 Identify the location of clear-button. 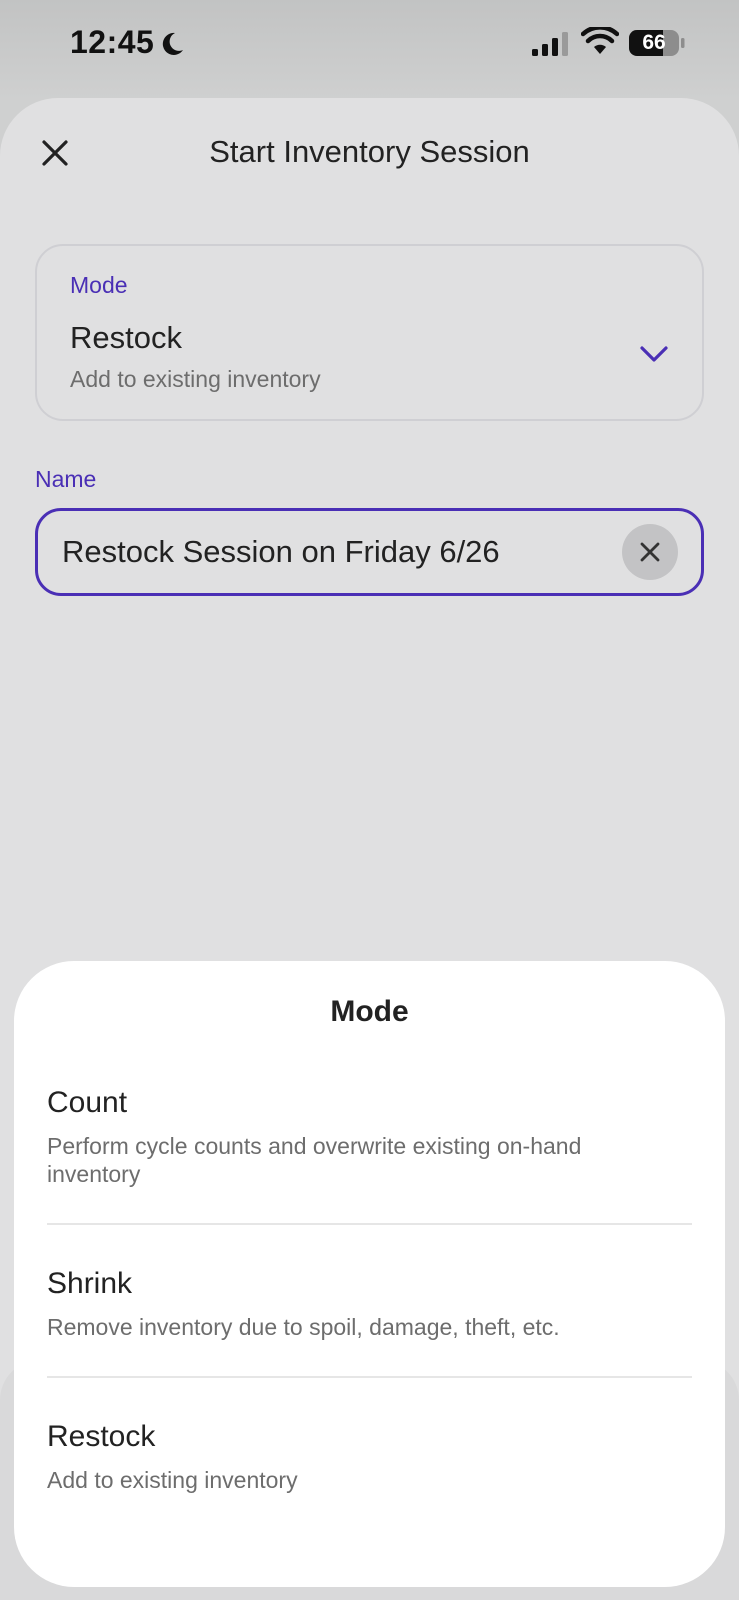
(650, 552).